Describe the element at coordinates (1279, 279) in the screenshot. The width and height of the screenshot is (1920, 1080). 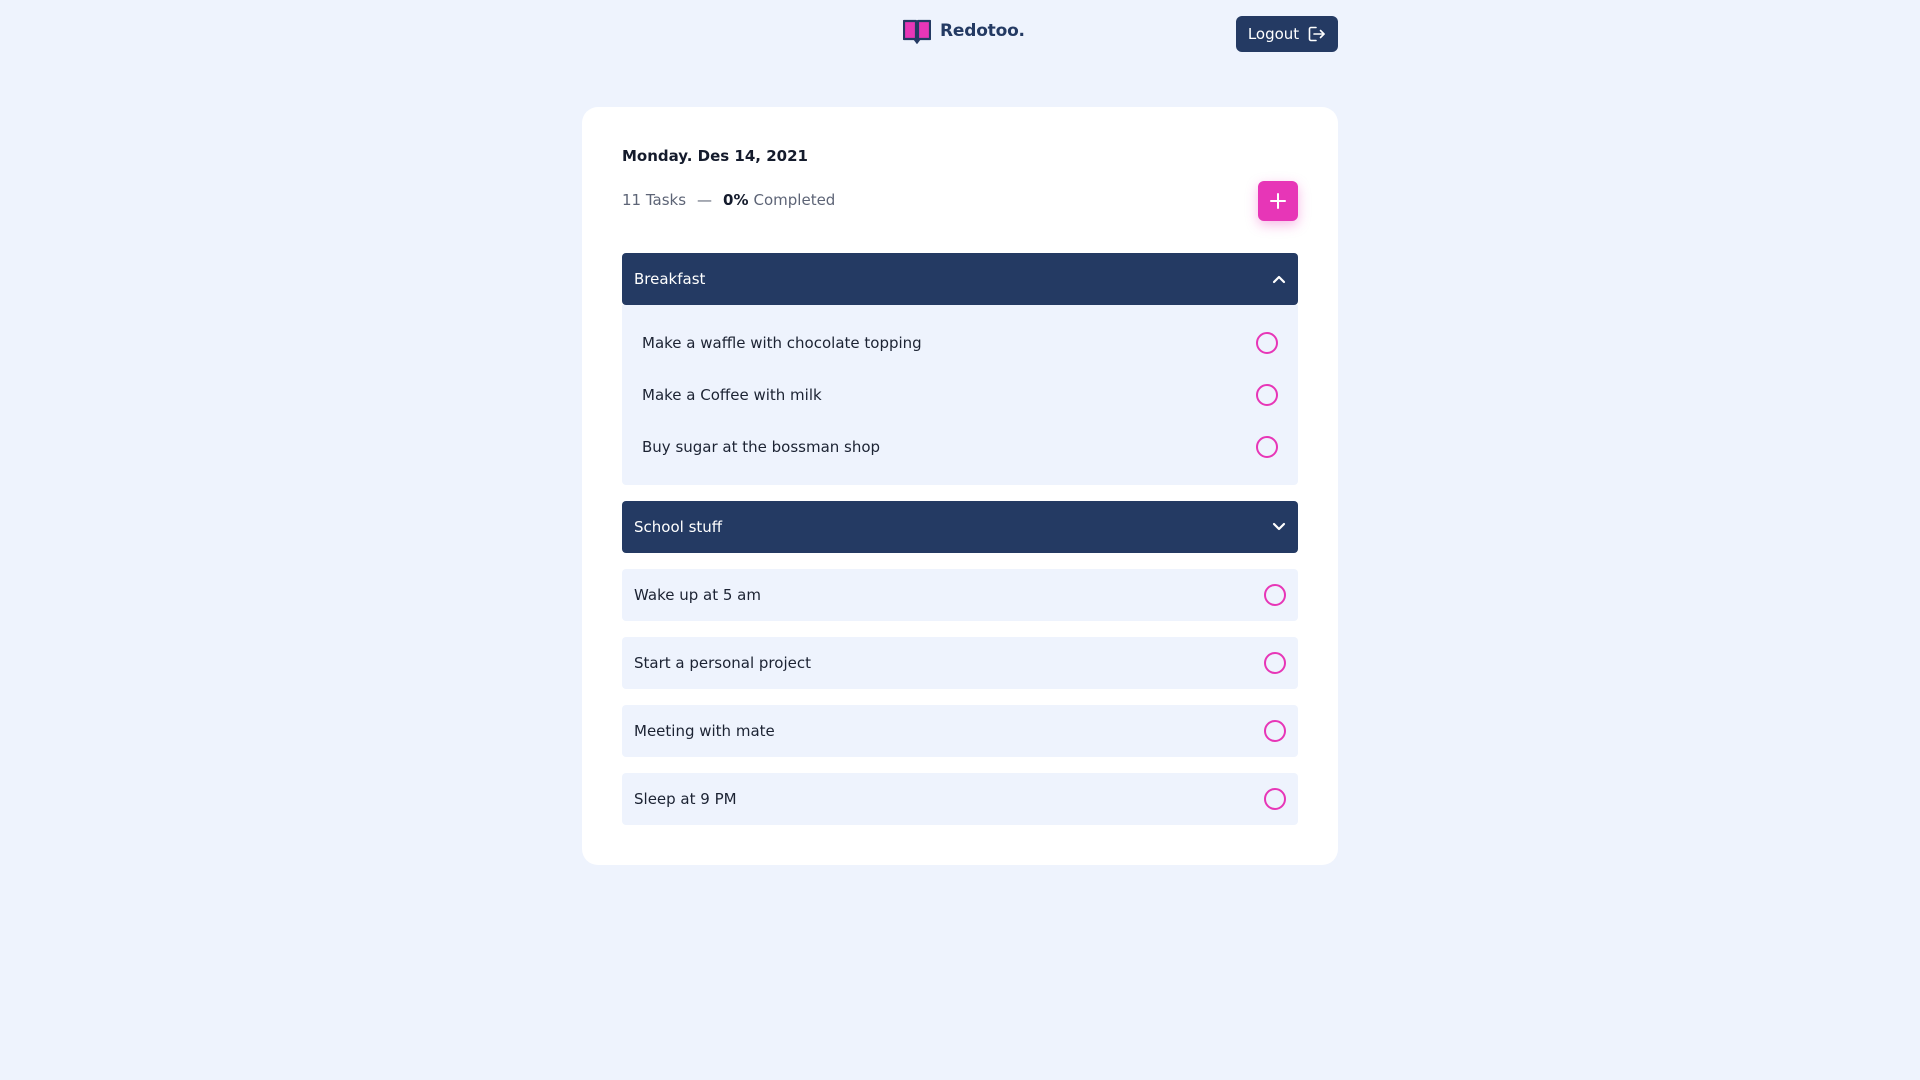
I see `chevron-up-icon` at that location.